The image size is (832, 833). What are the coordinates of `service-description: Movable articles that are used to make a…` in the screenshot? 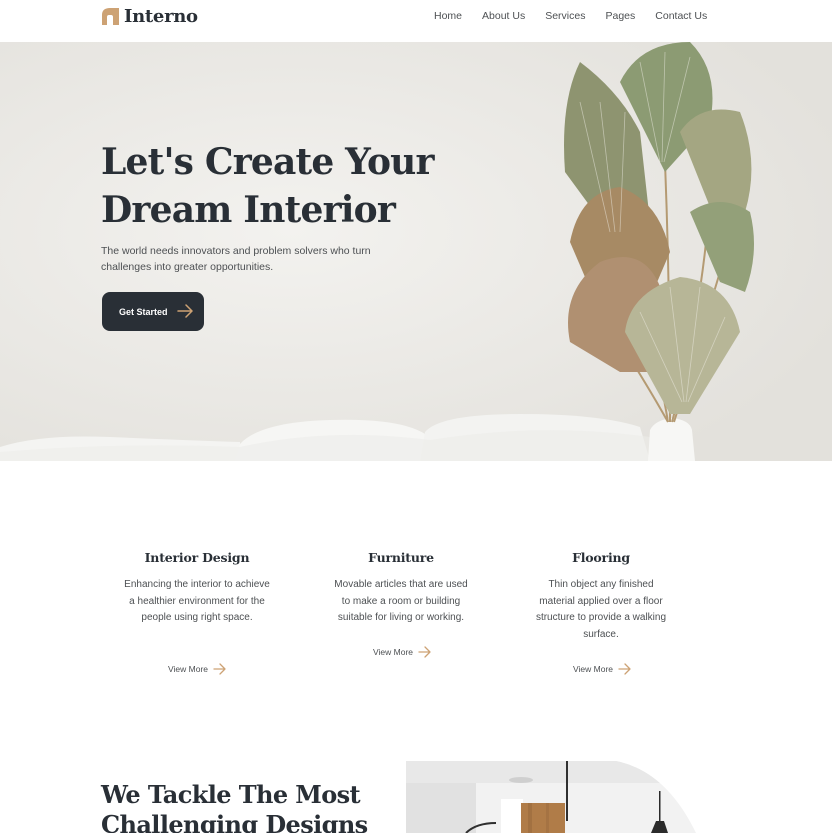 It's located at (401, 602).